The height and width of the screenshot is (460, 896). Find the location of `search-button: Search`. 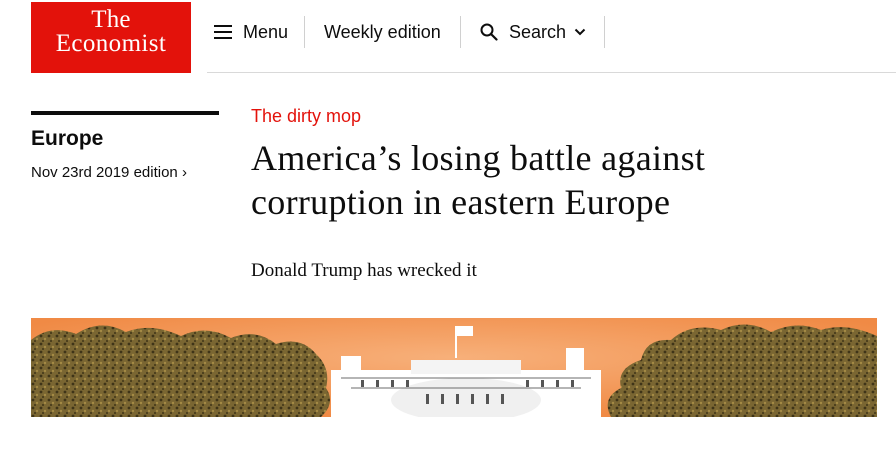

search-button: Search is located at coordinates (534, 32).